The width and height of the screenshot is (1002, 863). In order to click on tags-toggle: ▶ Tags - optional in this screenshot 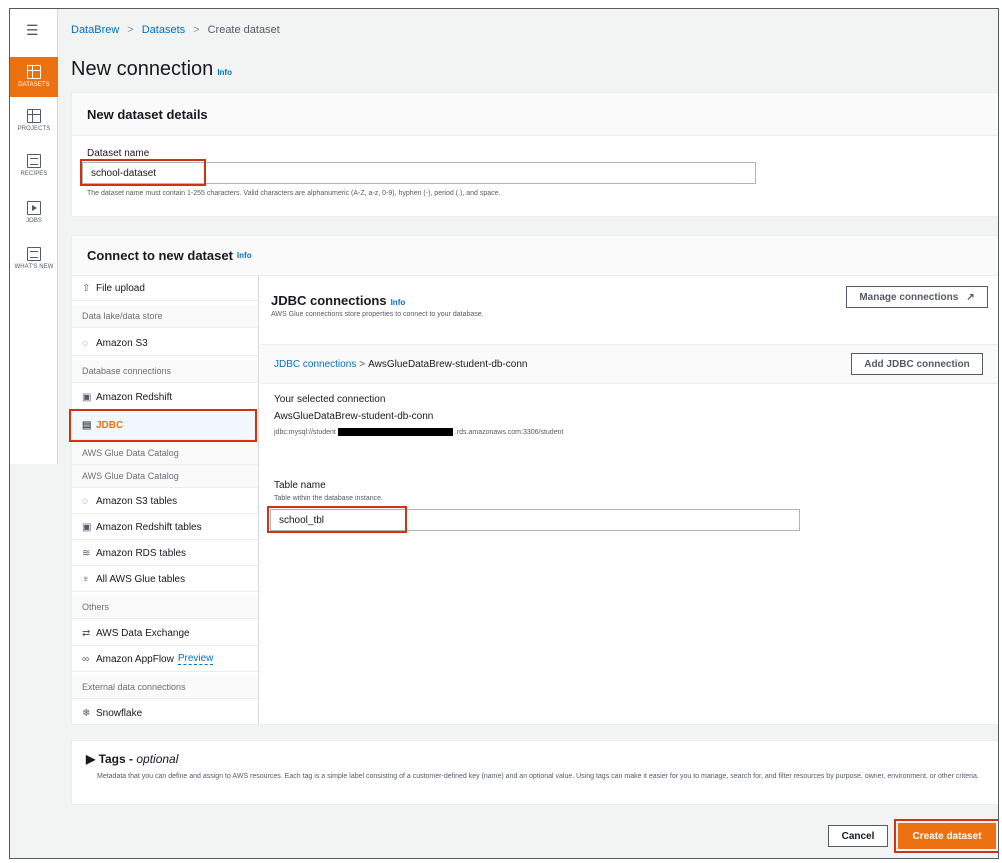, I will do `click(132, 759)`.